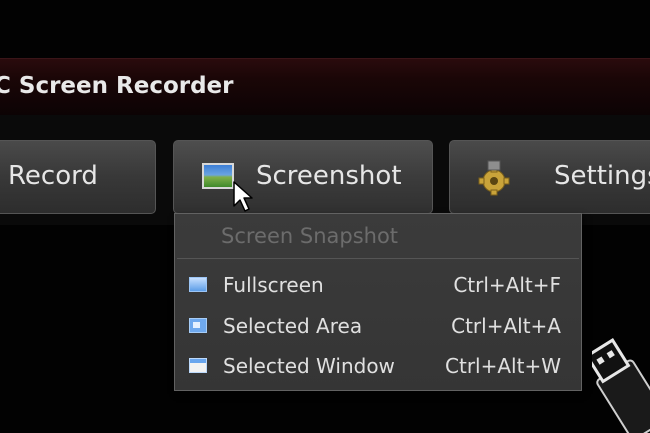  What do you see at coordinates (378, 285) in the screenshot?
I see `menu-item-fullscreen: Fullscreen Ctrl+Alt+F` at bounding box center [378, 285].